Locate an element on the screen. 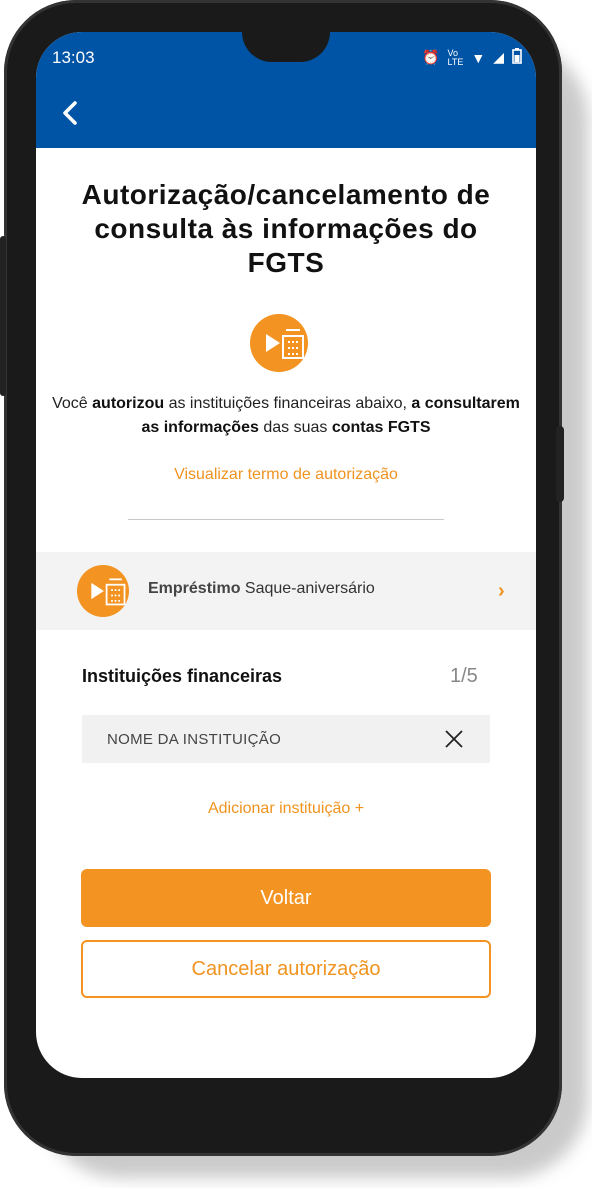 This screenshot has height=1188, width=592. back-action-button: Voltar is located at coordinates (286, 898).